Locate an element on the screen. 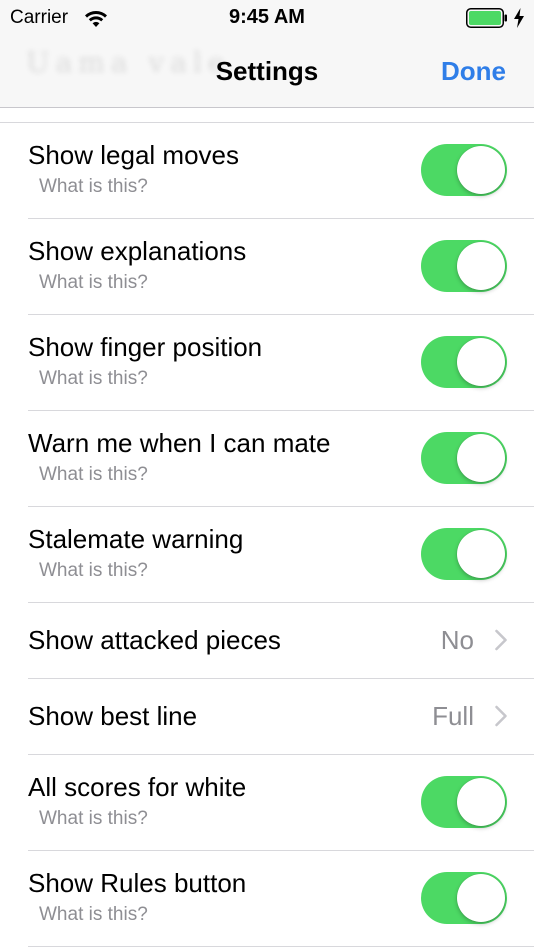 This screenshot has height=950, width=534. toggle-stalemate-warning is located at coordinates (464, 554).